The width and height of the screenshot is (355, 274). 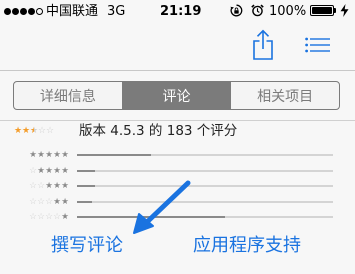 I want to click on tab-reviews-label: 评论, so click(x=176, y=96).